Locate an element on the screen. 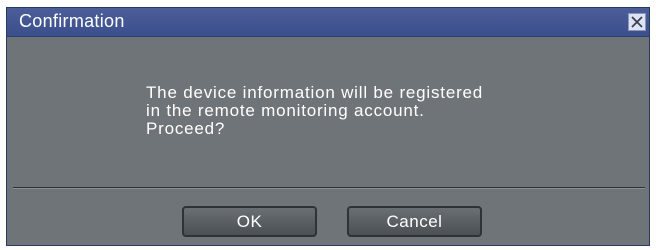 The height and width of the screenshot is (250, 656). dialog-titlebar: Confirmation is located at coordinates (328, 22).